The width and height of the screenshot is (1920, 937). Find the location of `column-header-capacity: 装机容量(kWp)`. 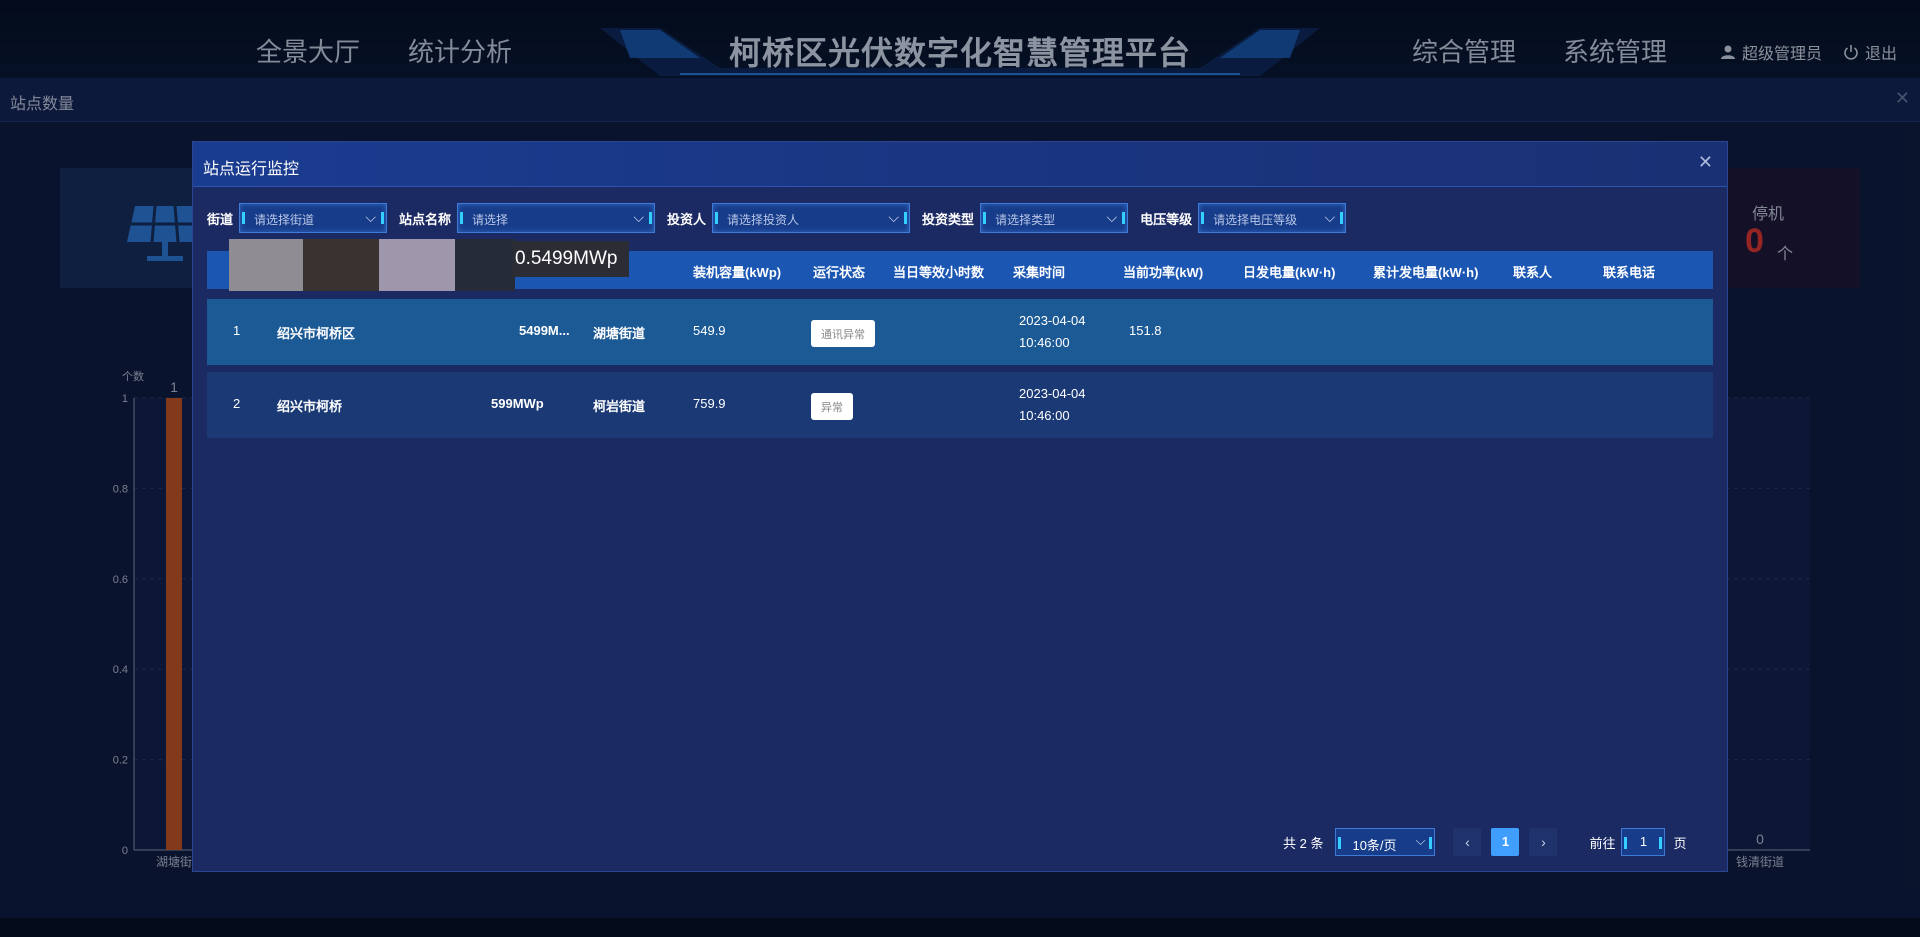

column-header-capacity: 装机容量(kWp) is located at coordinates (737, 272).